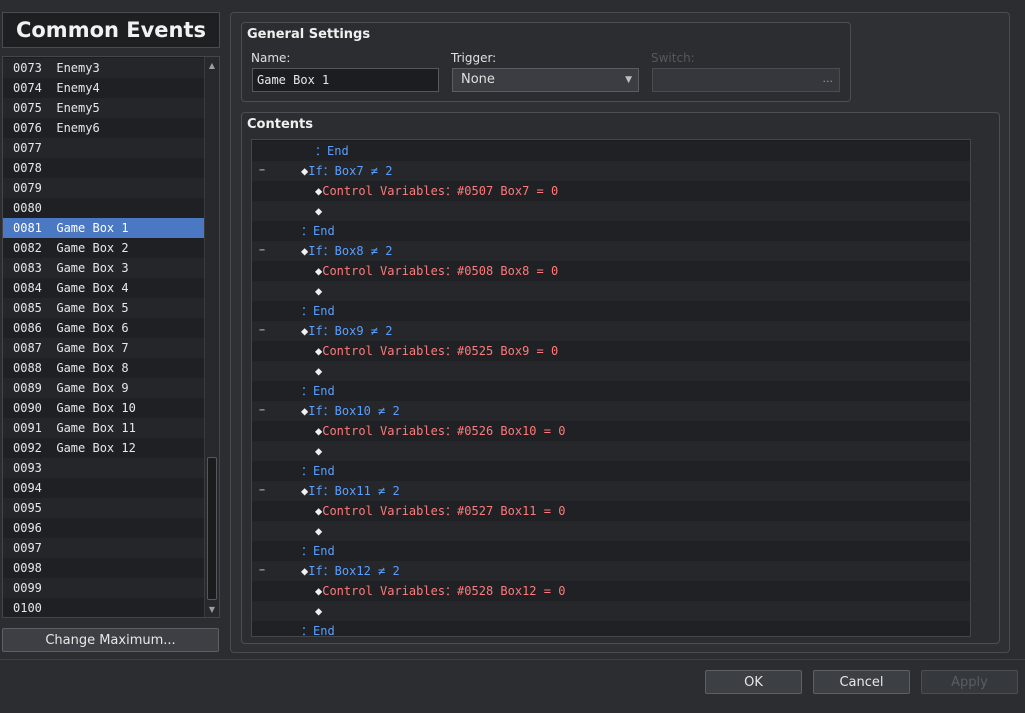 This screenshot has height=713, width=1025. Describe the element at coordinates (354, 411) in the screenshot. I see `command-segment: If：Box10 ≠ 2` at that location.